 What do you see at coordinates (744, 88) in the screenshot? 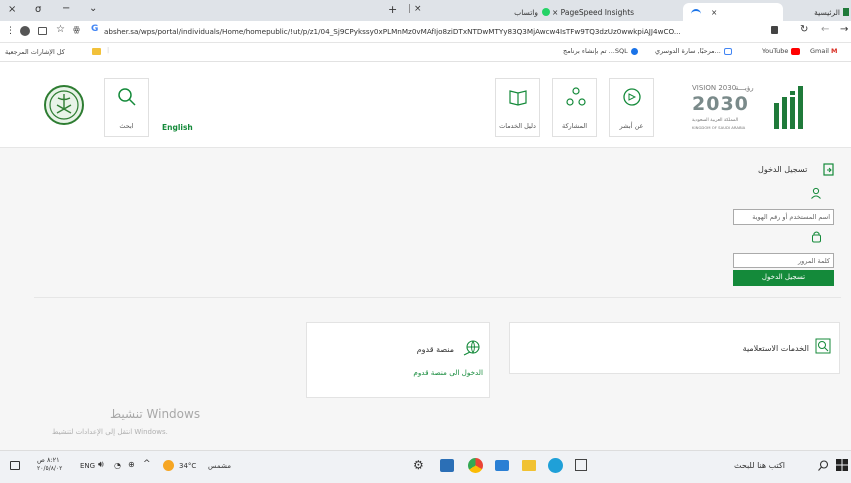
I see `vision-ar-text: رؤيـــة` at bounding box center [744, 88].